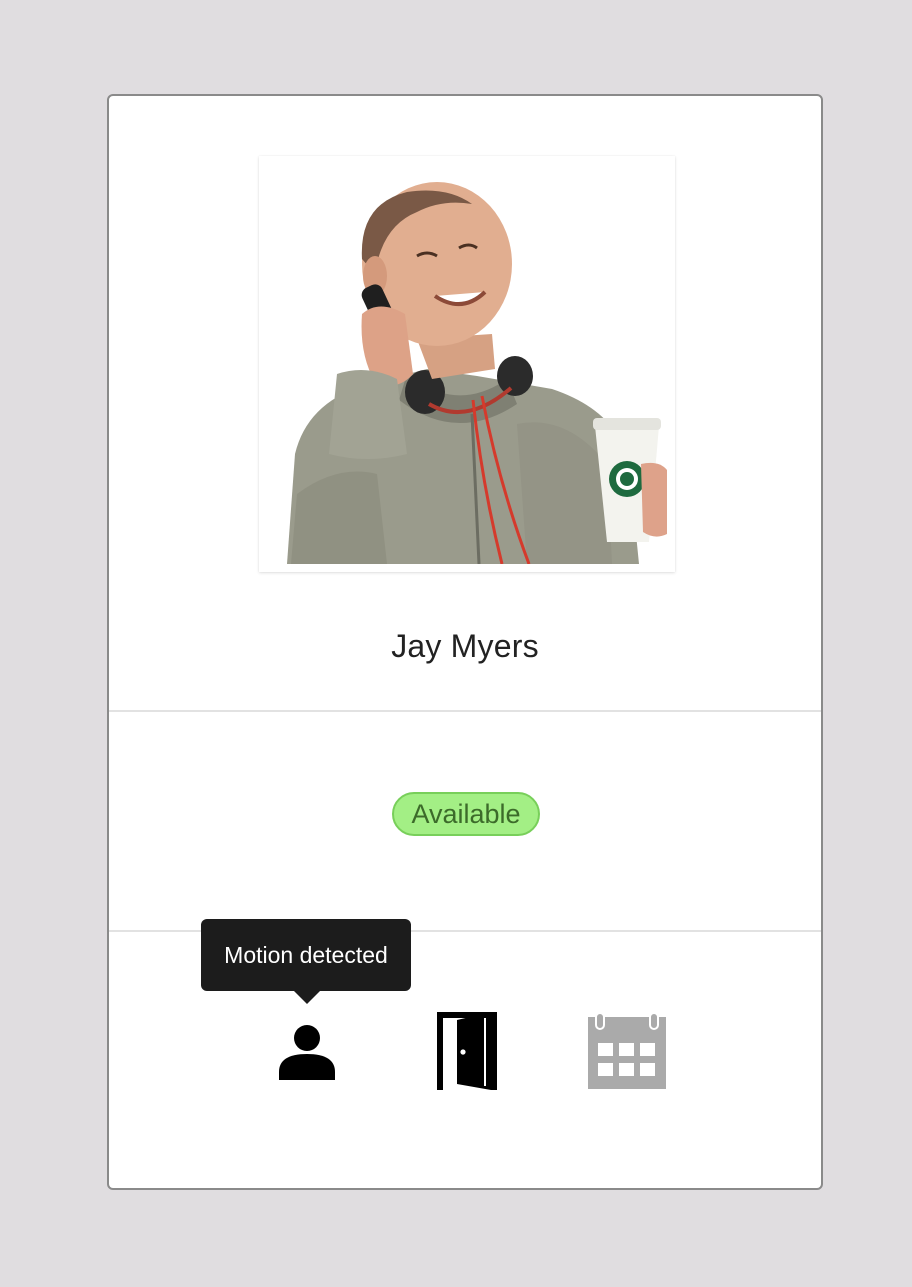  I want to click on profile-photo, so click(467, 364).